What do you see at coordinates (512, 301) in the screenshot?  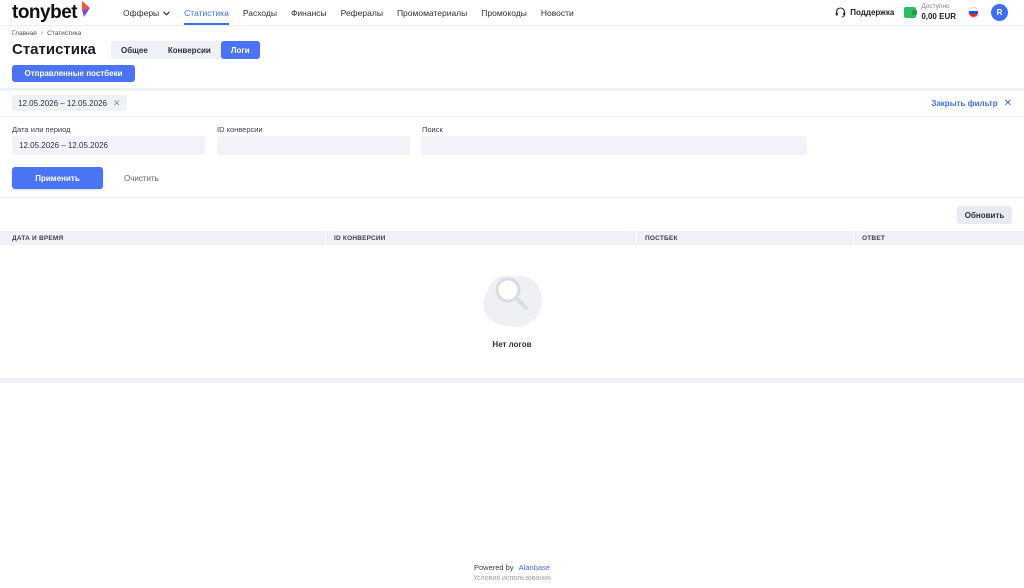 I see `search-magnifier-icon` at bounding box center [512, 301].